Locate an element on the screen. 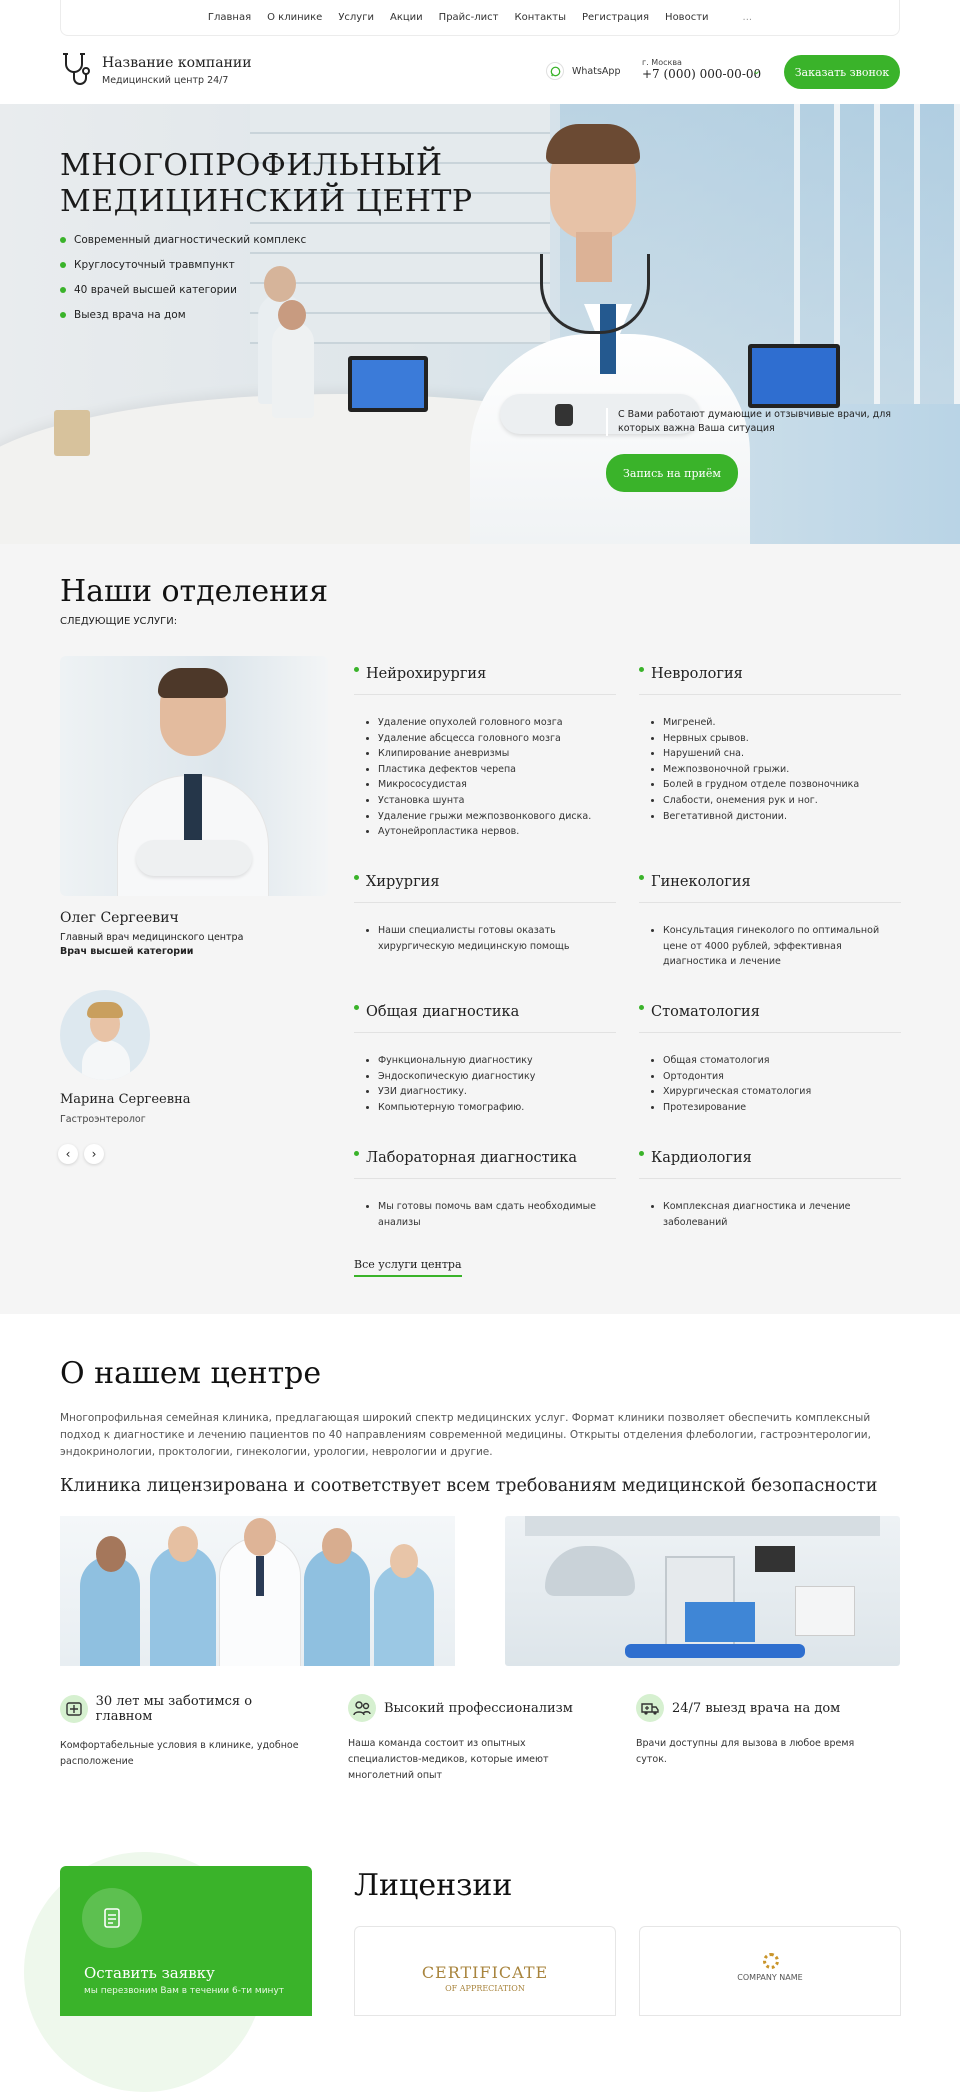  logo: Название компании Медицинский центр 24/7 is located at coordinates (156, 70).